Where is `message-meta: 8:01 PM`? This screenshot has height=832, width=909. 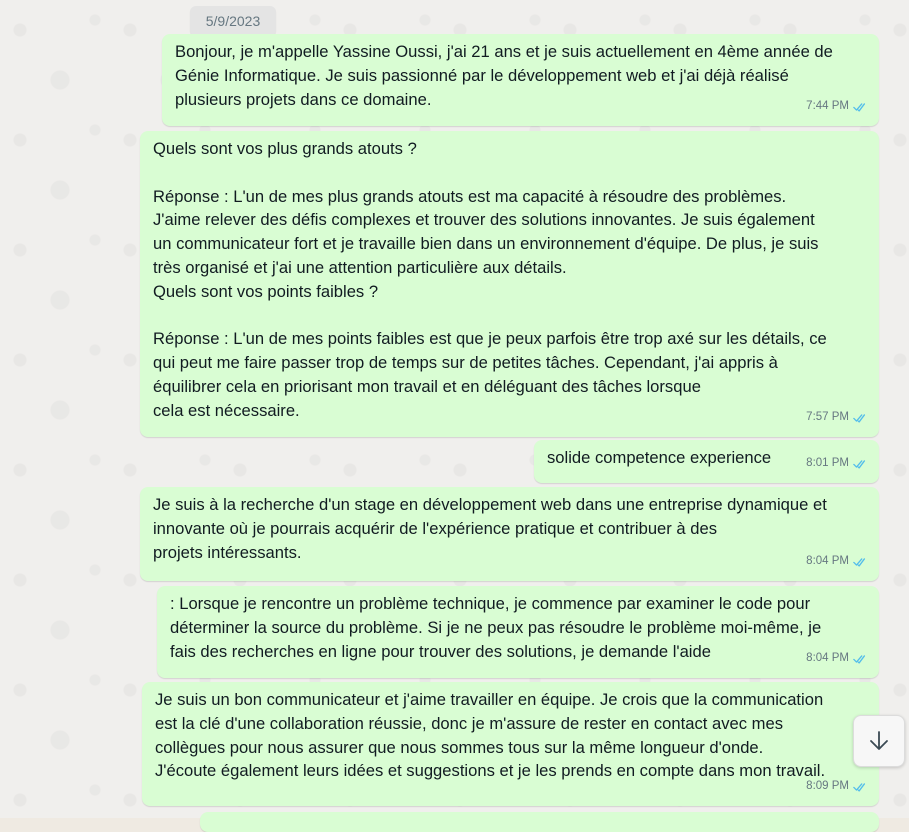
message-meta: 8:01 PM is located at coordinates (836, 464).